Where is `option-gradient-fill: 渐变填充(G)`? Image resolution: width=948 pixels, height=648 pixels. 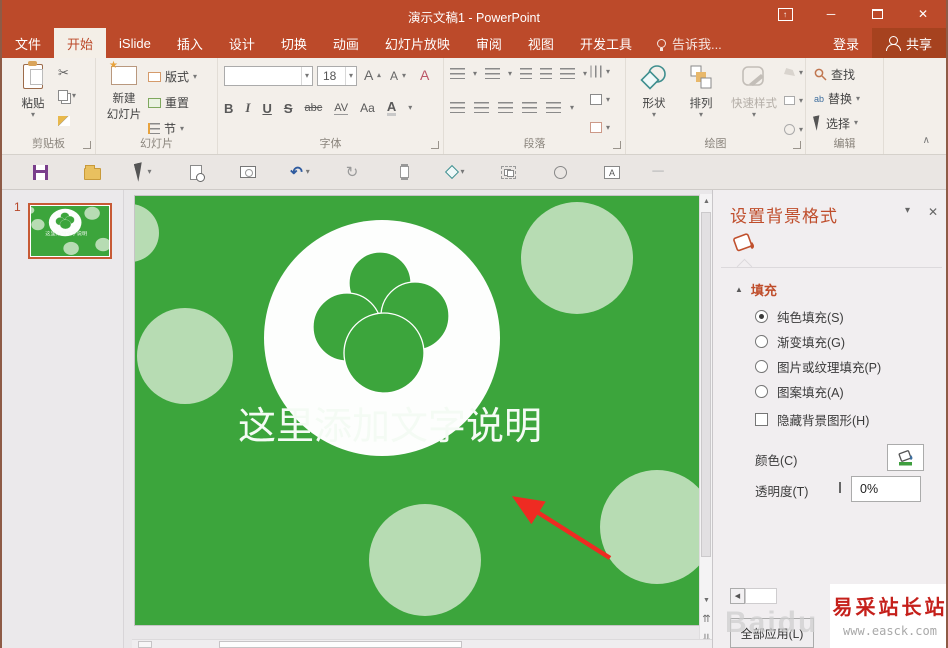
option-gradient-fill: 渐变填充(G) is located at coordinates (800, 341).